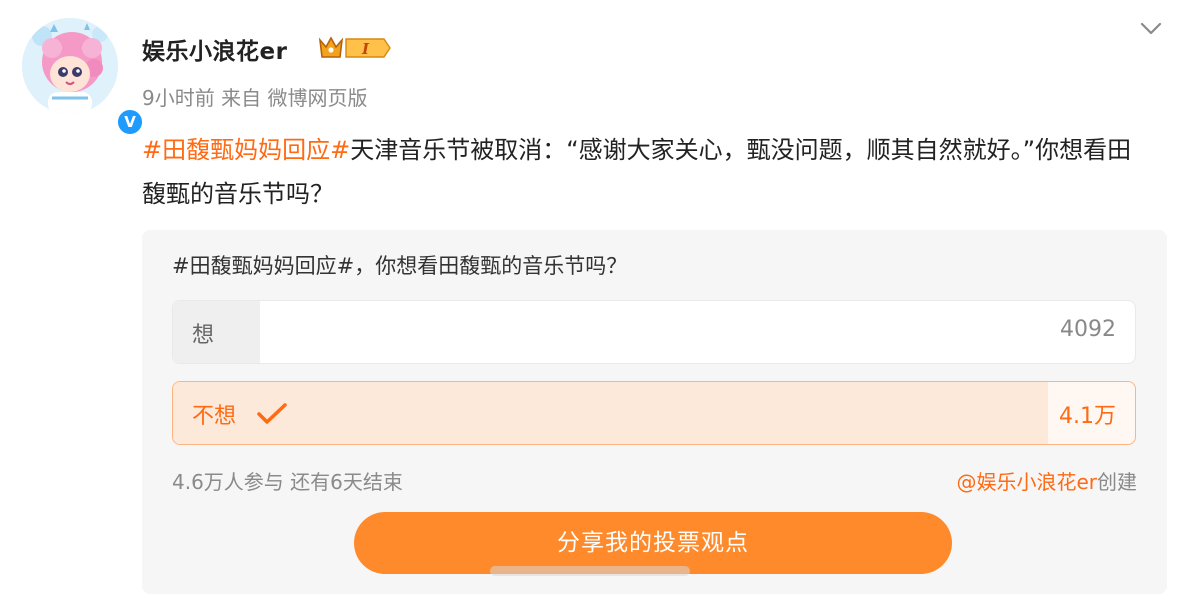  Describe the element at coordinates (1087, 416) in the screenshot. I see `vote-option-count: 4.1万` at that location.